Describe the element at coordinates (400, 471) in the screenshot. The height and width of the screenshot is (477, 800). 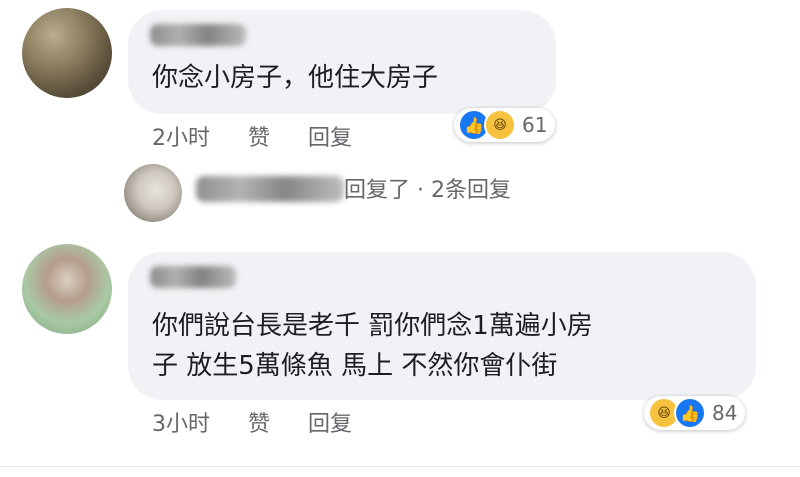
I see `divider` at that location.